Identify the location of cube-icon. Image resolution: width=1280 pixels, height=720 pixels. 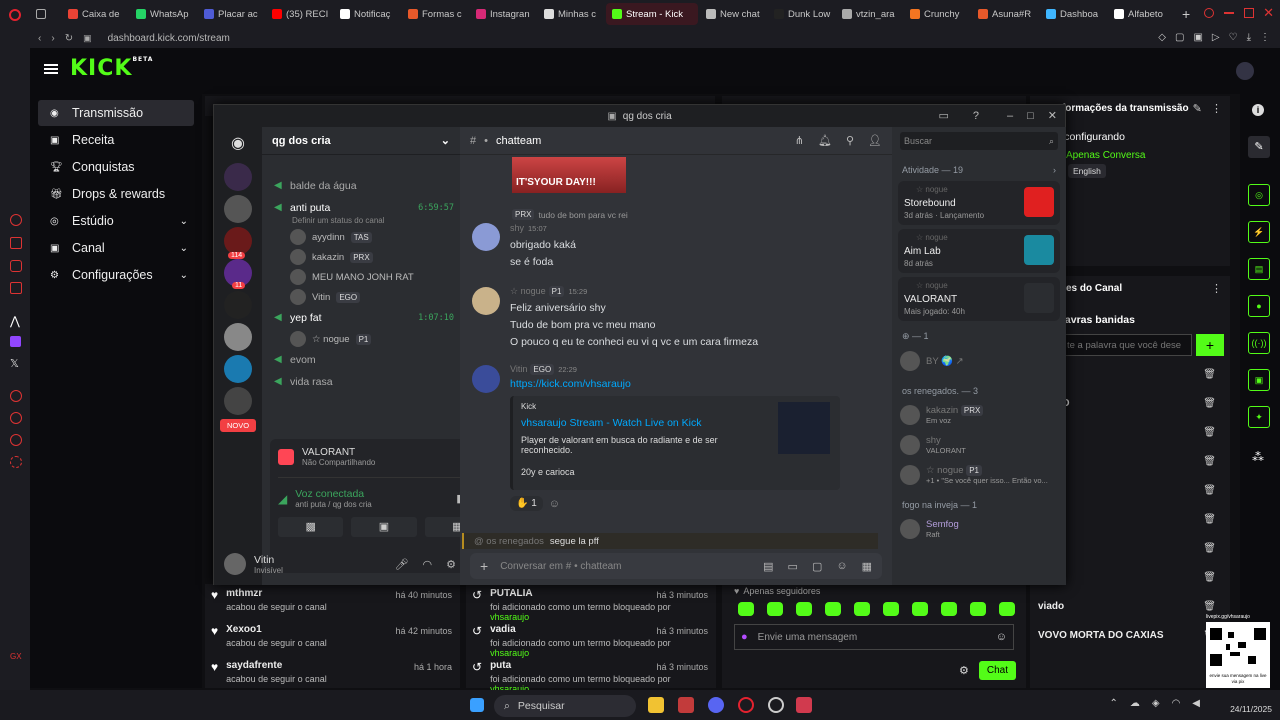
(16, 440).